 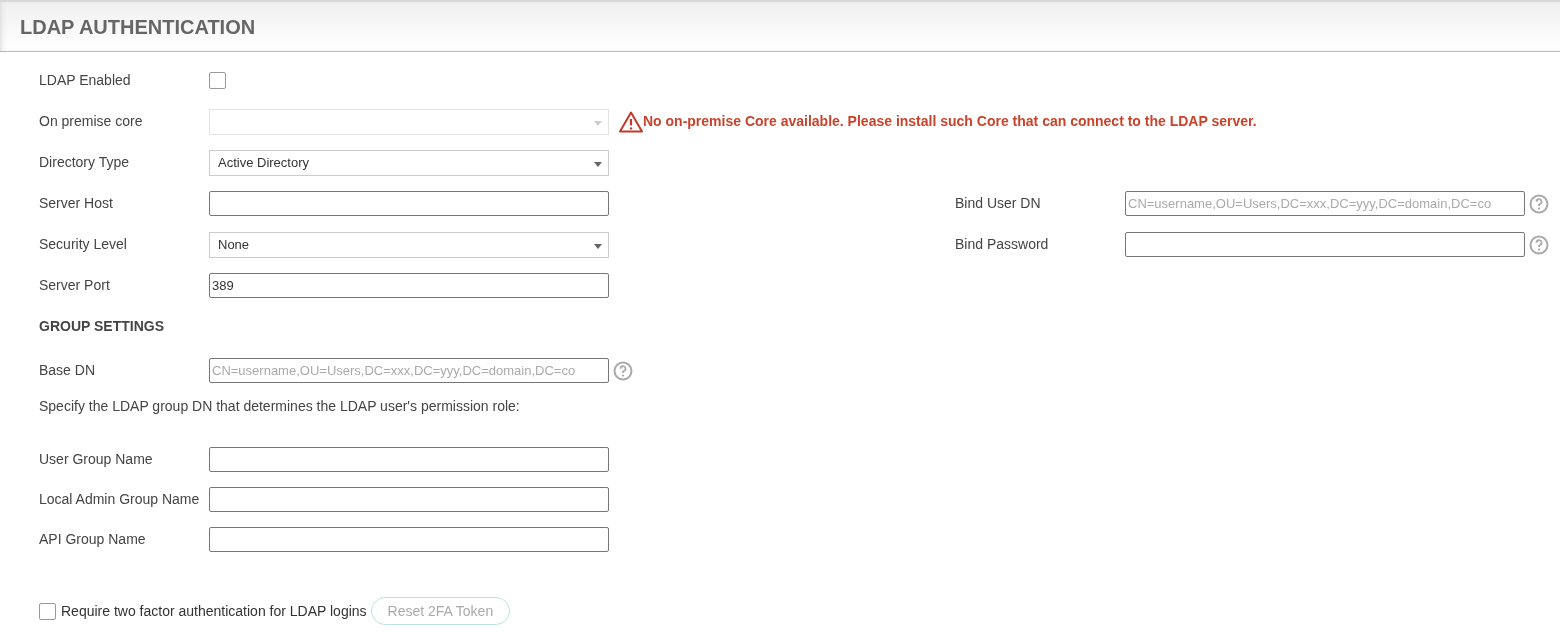 I want to click on input-field: 389, so click(x=409, y=285).